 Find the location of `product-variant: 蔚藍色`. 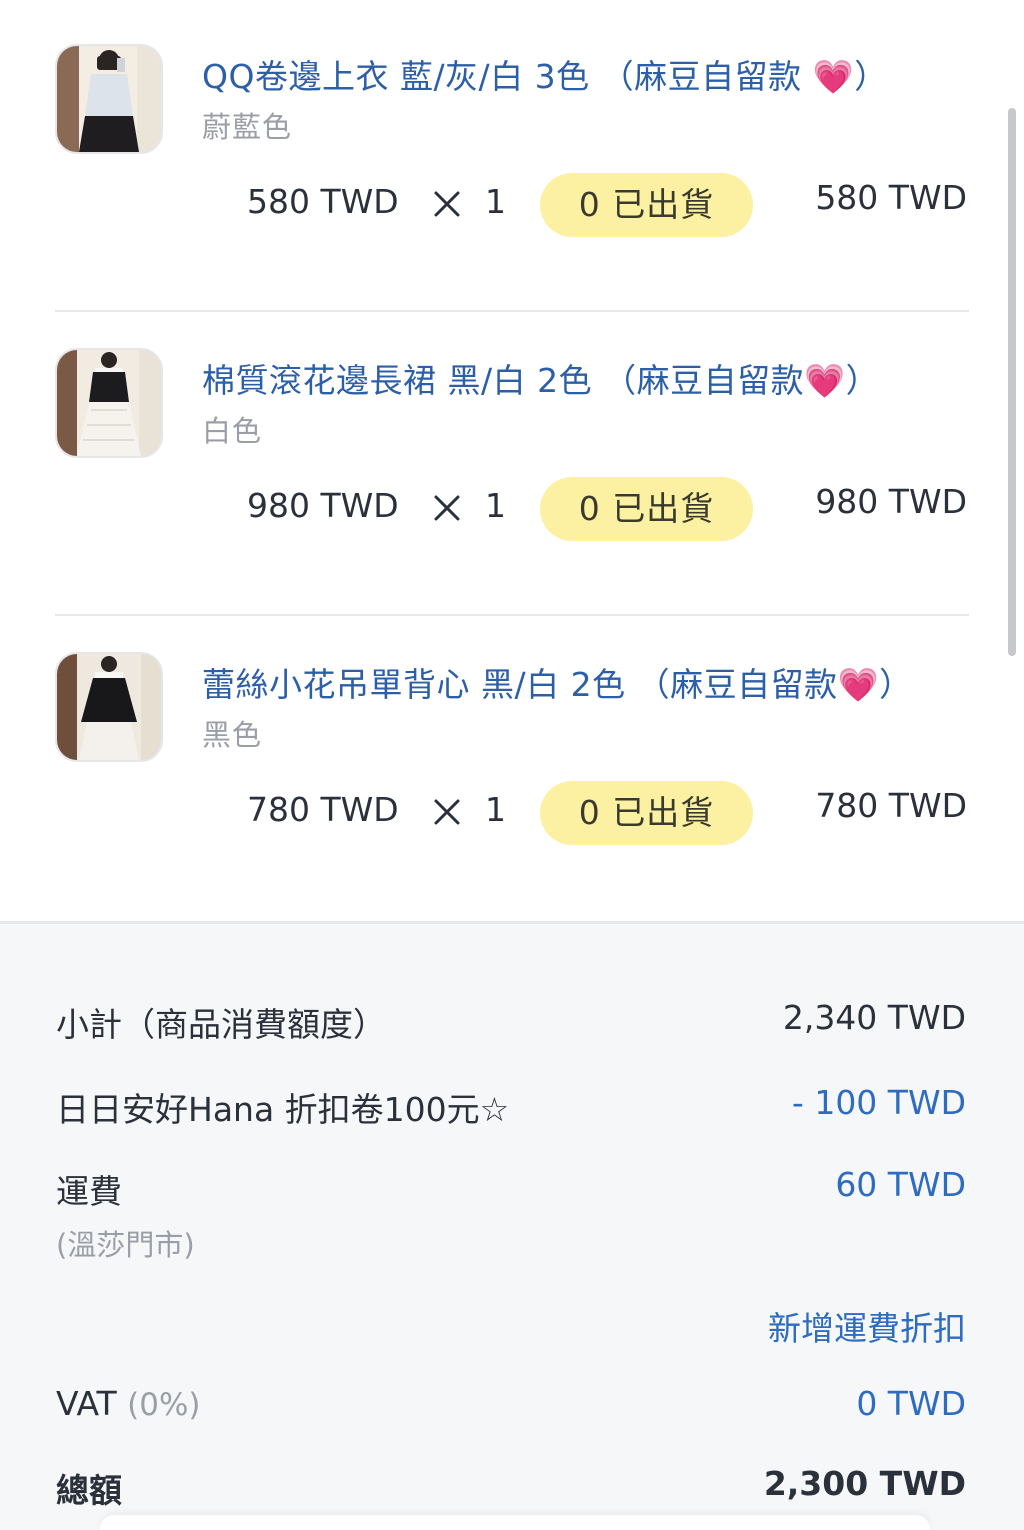

product-variant: 蔚藍色 is located at coordinates (247, 127).